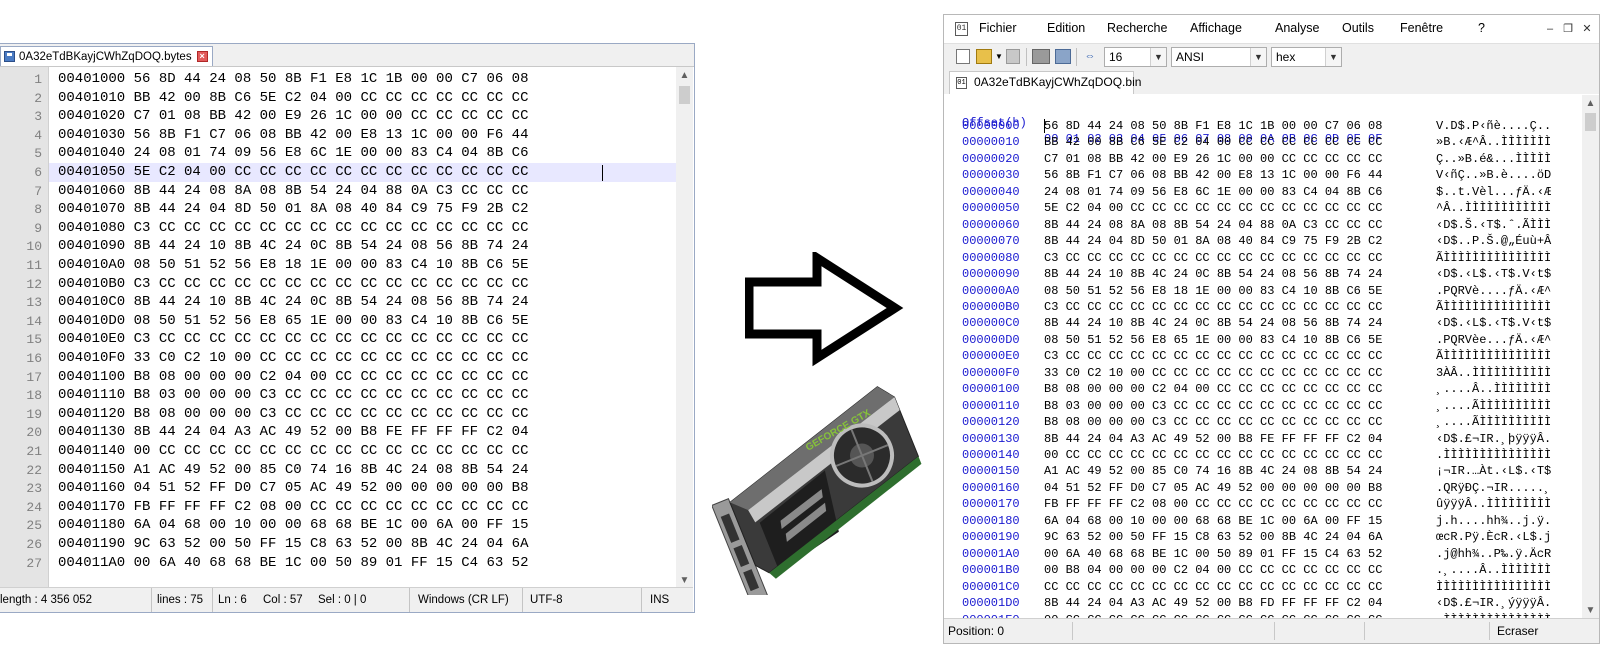 The image size is (1600, 661). What do you see at coordinates (1494, 290) in the screenshot?
I see `row-ascii: .PQRVè....ƒÄ.‹Æ^` at bounding box center [1494, 290].